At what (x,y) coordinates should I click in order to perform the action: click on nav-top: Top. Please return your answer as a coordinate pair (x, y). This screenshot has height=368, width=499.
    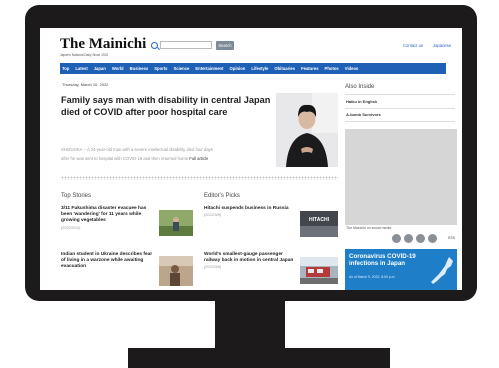
    Looking at the image, I should click on (65, 68).